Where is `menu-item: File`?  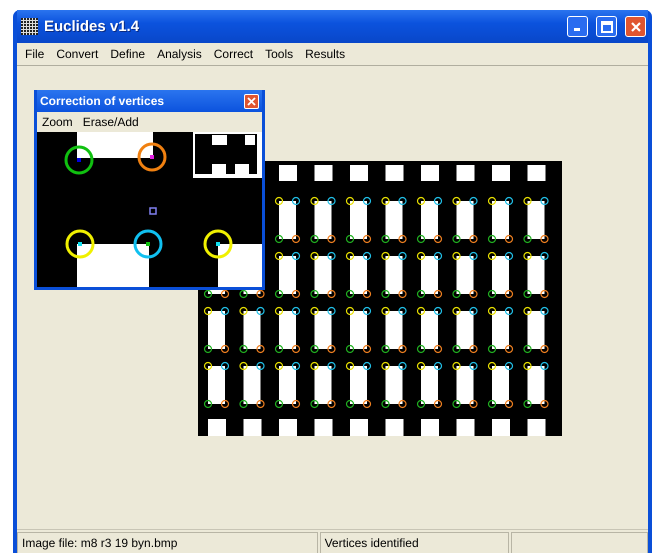
menu-item: File is located at coordinates (34, 54).